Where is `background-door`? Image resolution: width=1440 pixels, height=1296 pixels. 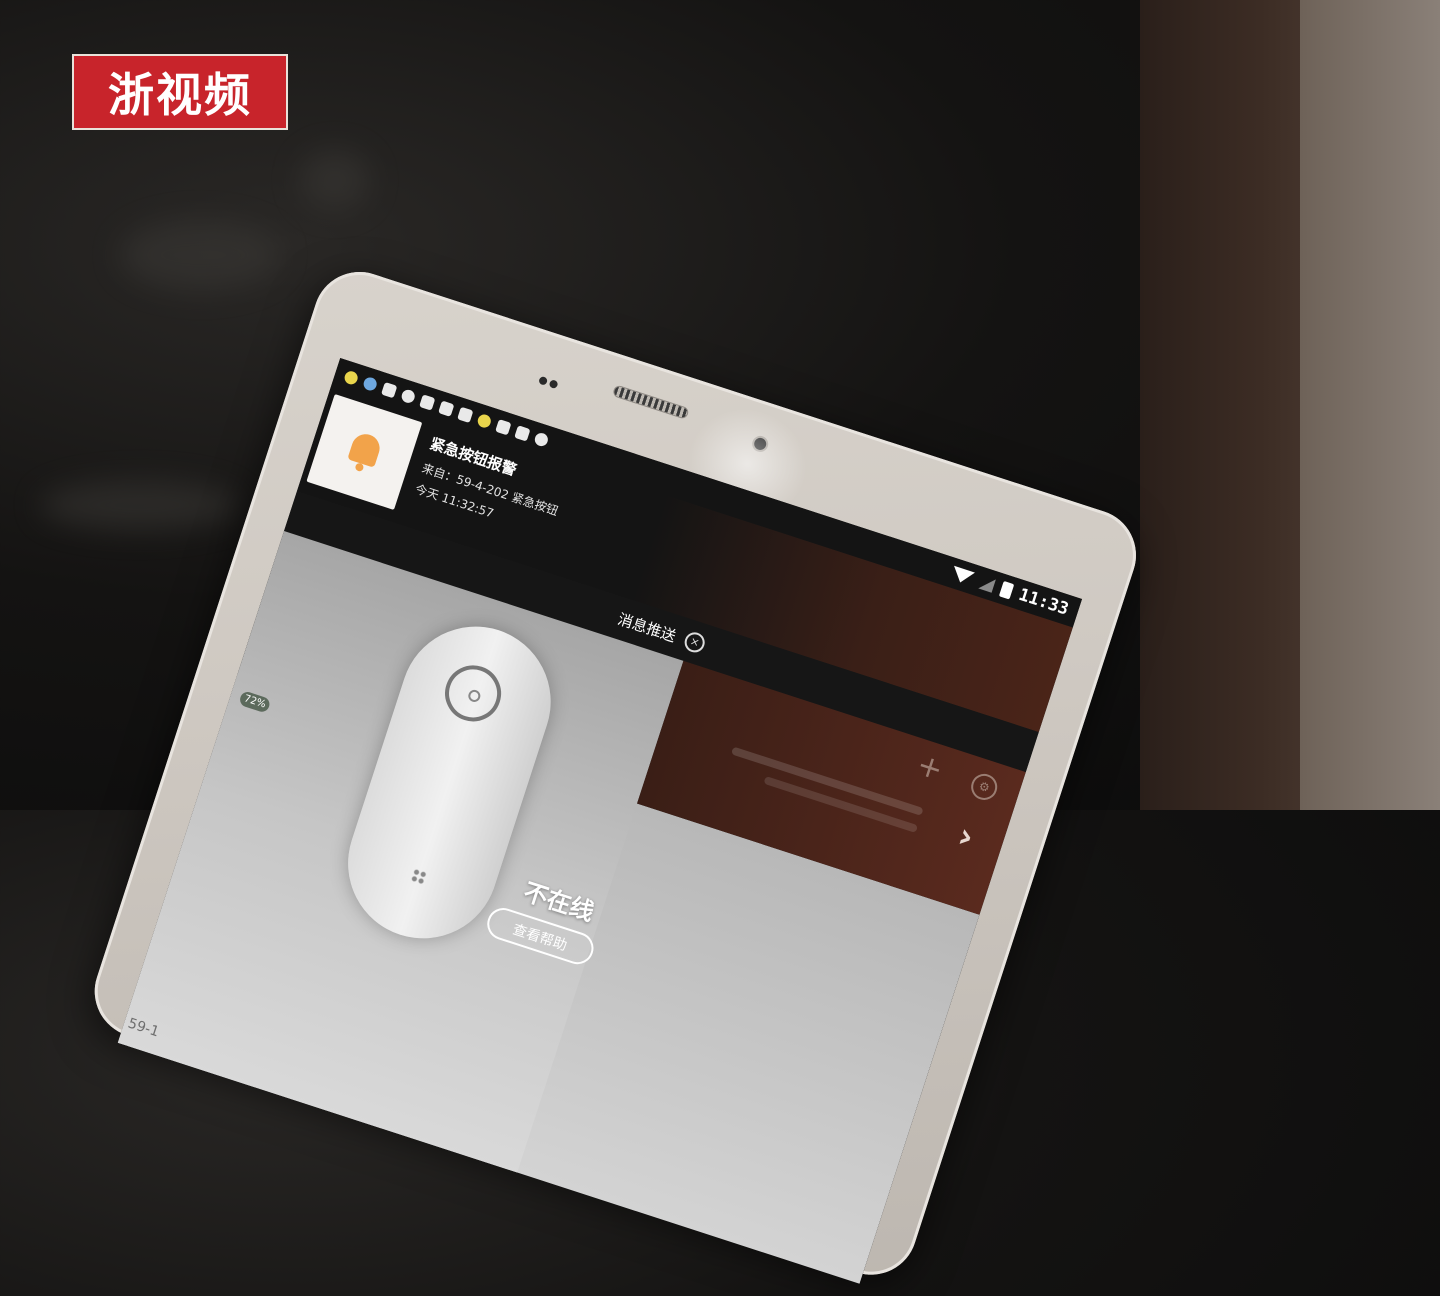 background-door is located at coordinates (1370, 405).